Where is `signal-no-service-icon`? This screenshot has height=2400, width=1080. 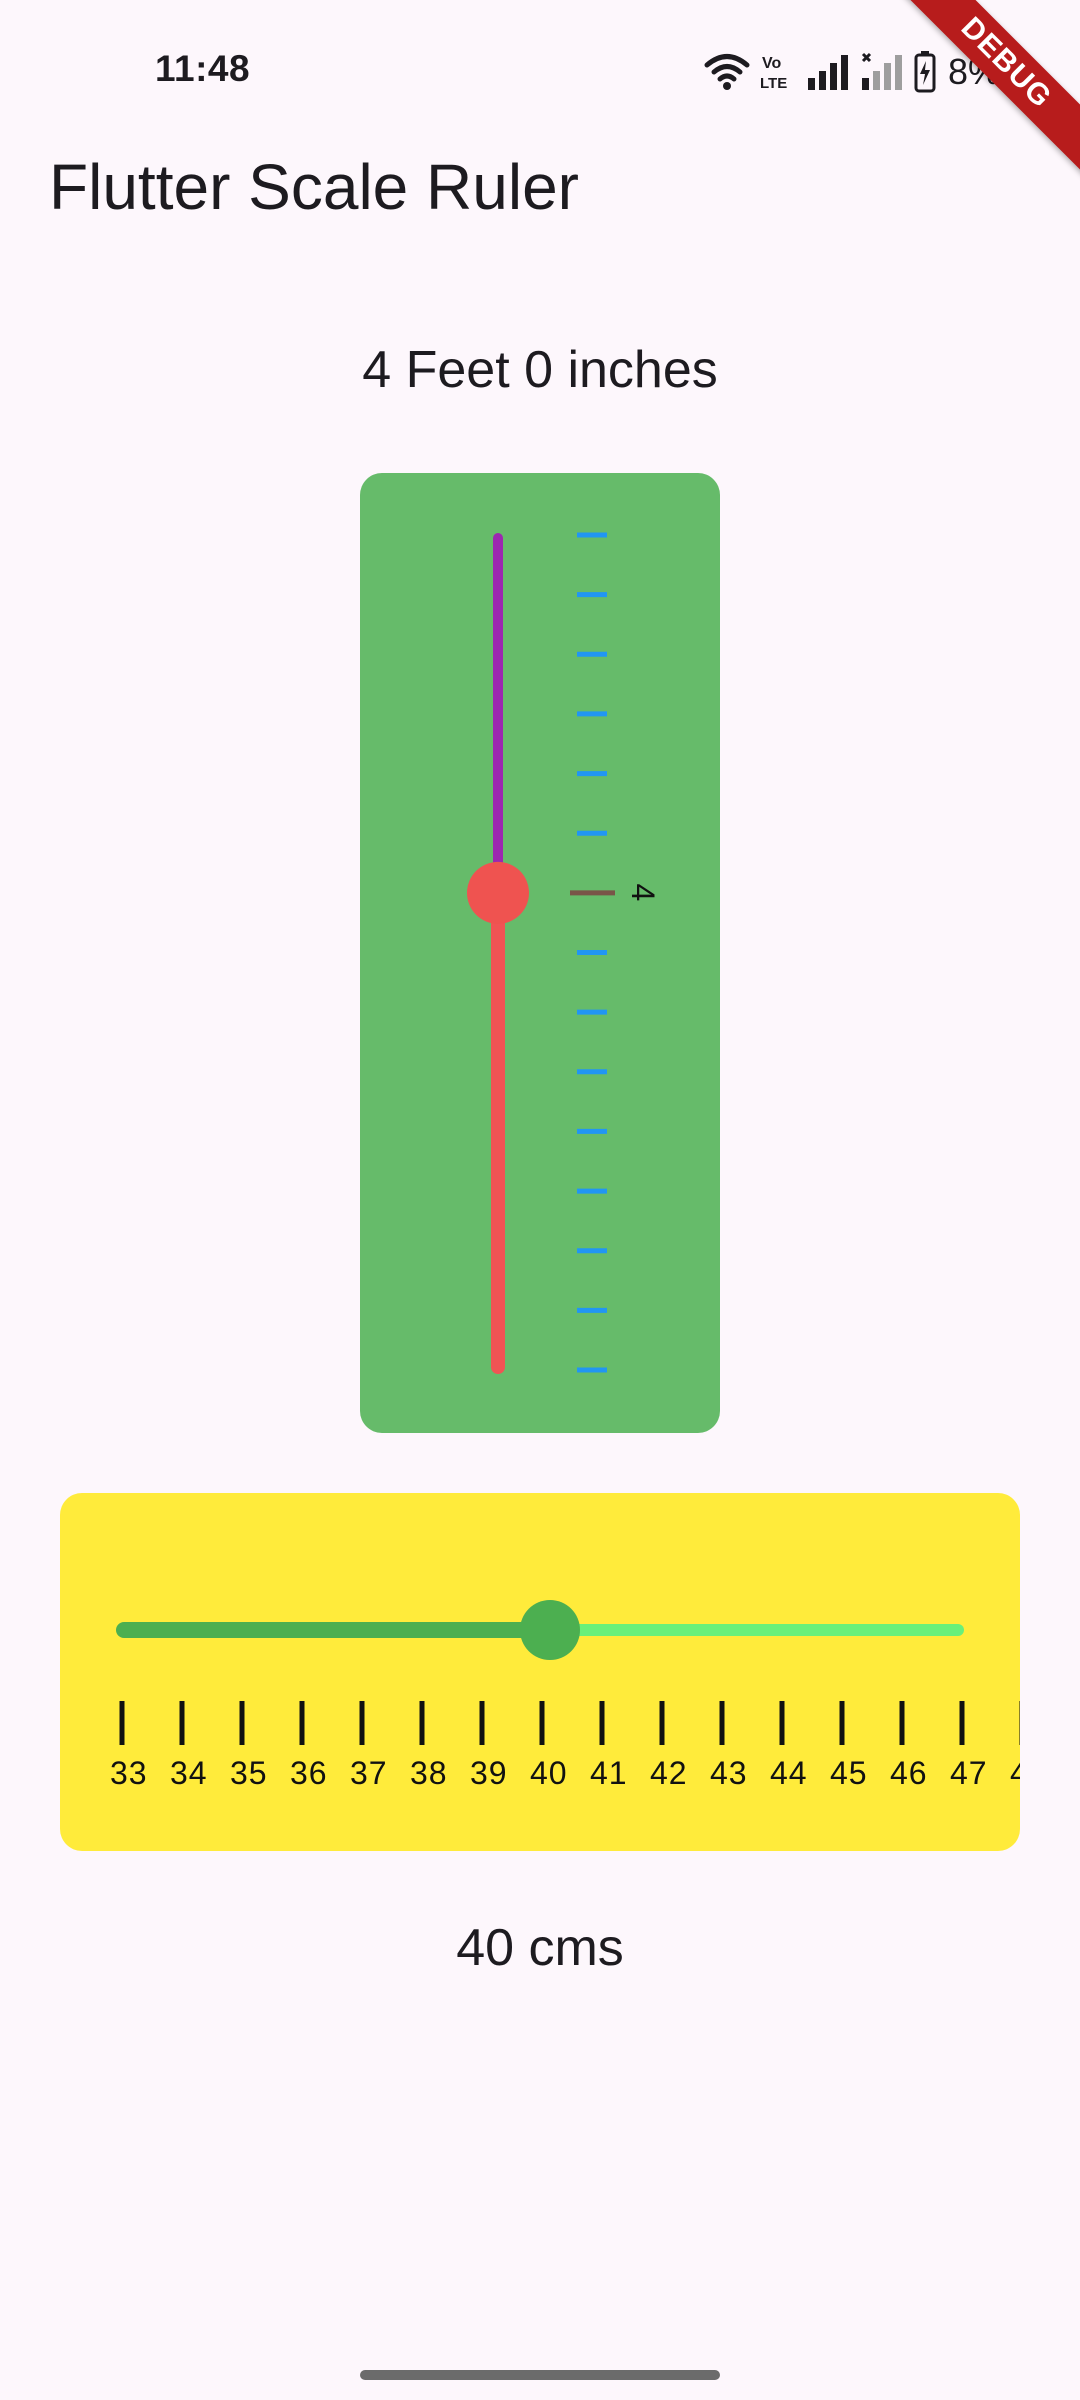 signal-no-service-icon is located at coordinates (882, 72).